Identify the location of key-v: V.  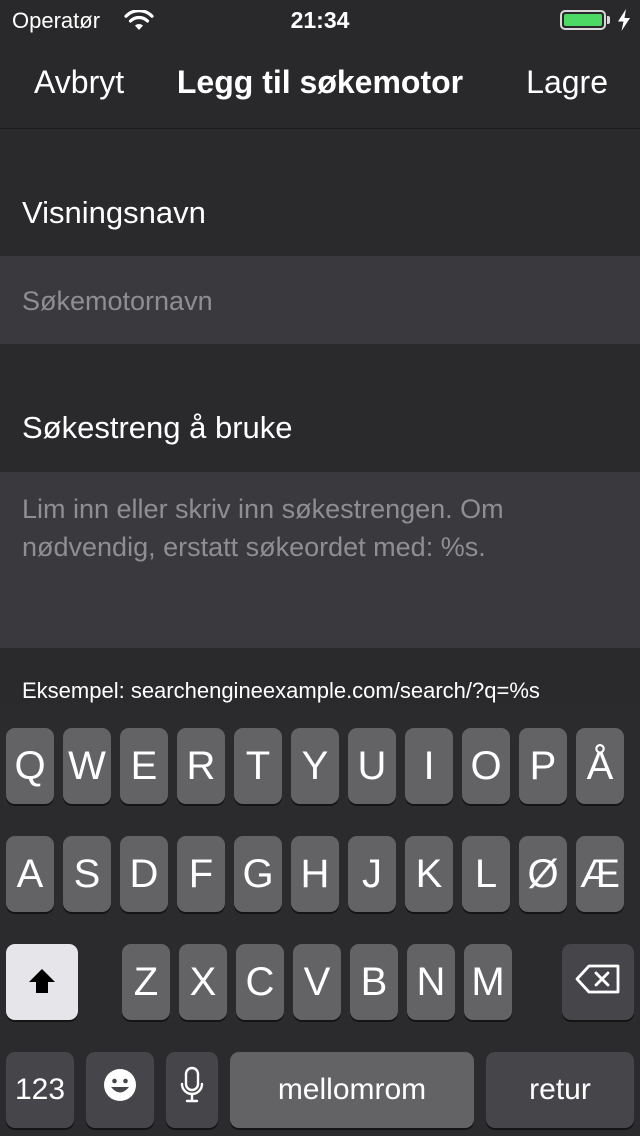
(317, 982).